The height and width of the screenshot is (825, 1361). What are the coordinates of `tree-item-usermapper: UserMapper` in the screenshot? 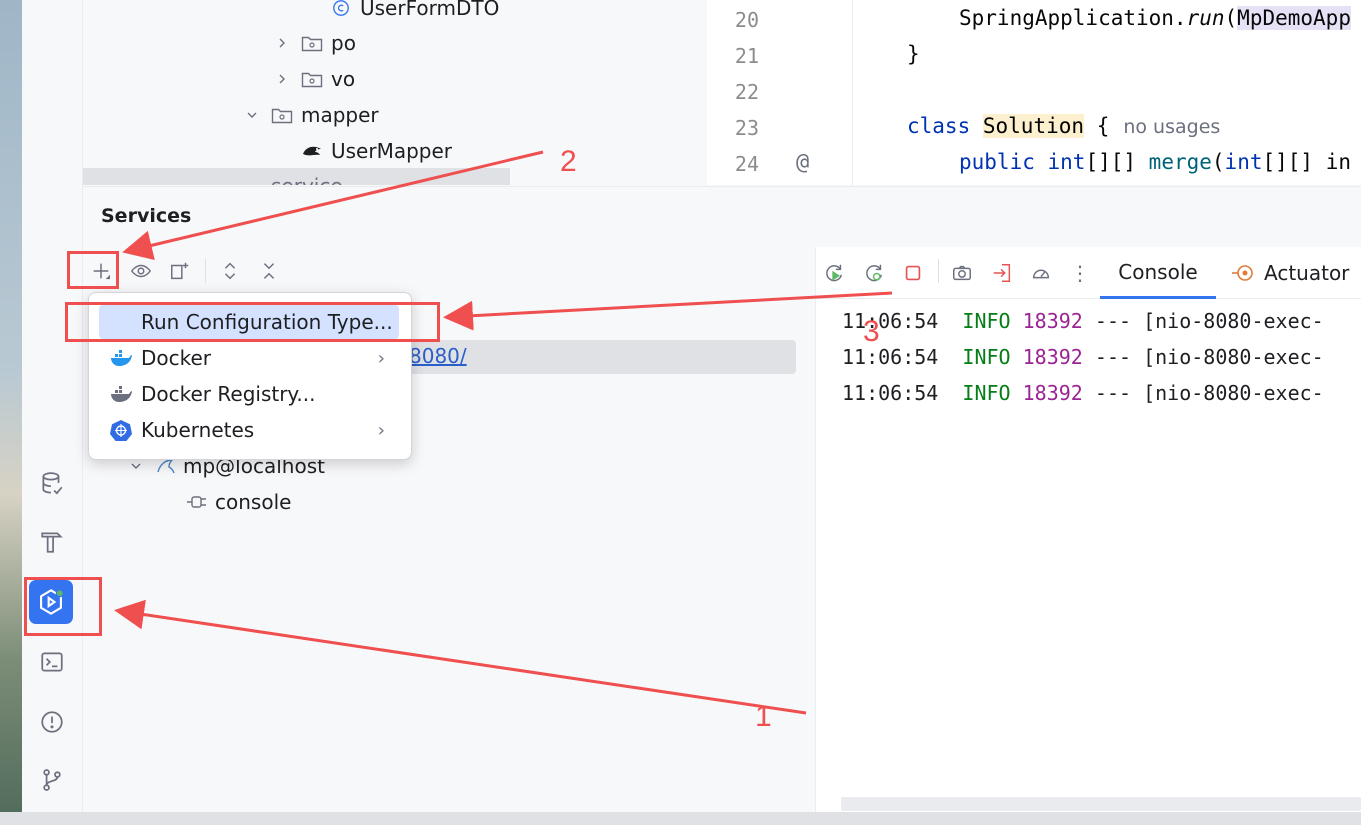 It's located at (376, 151).